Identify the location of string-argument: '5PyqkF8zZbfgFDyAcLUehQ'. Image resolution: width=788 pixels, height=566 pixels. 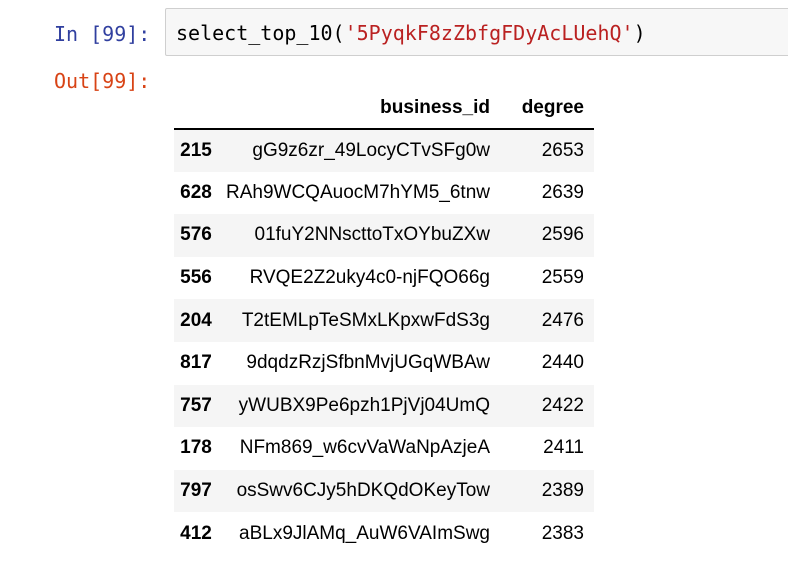
(489, 33).